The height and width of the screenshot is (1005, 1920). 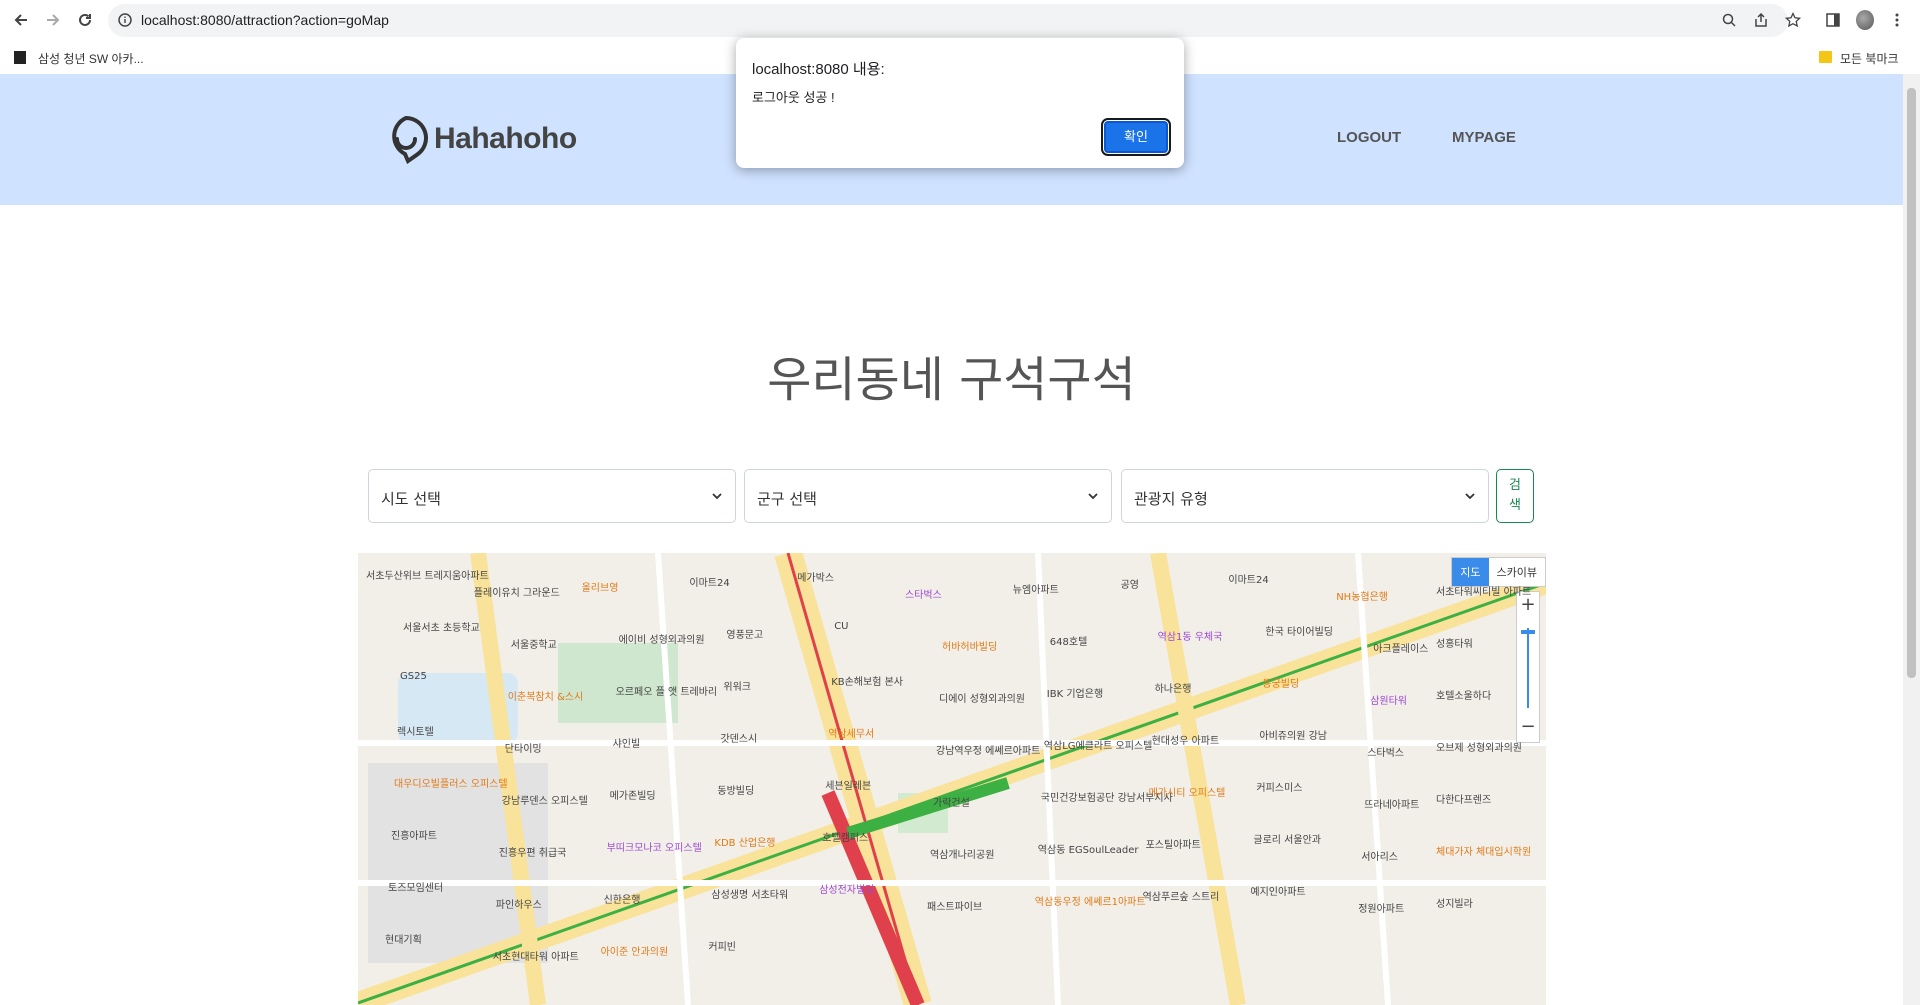 I want to click on map-poi-label: 삼성전자빌딩, so click(x=846, y=888).